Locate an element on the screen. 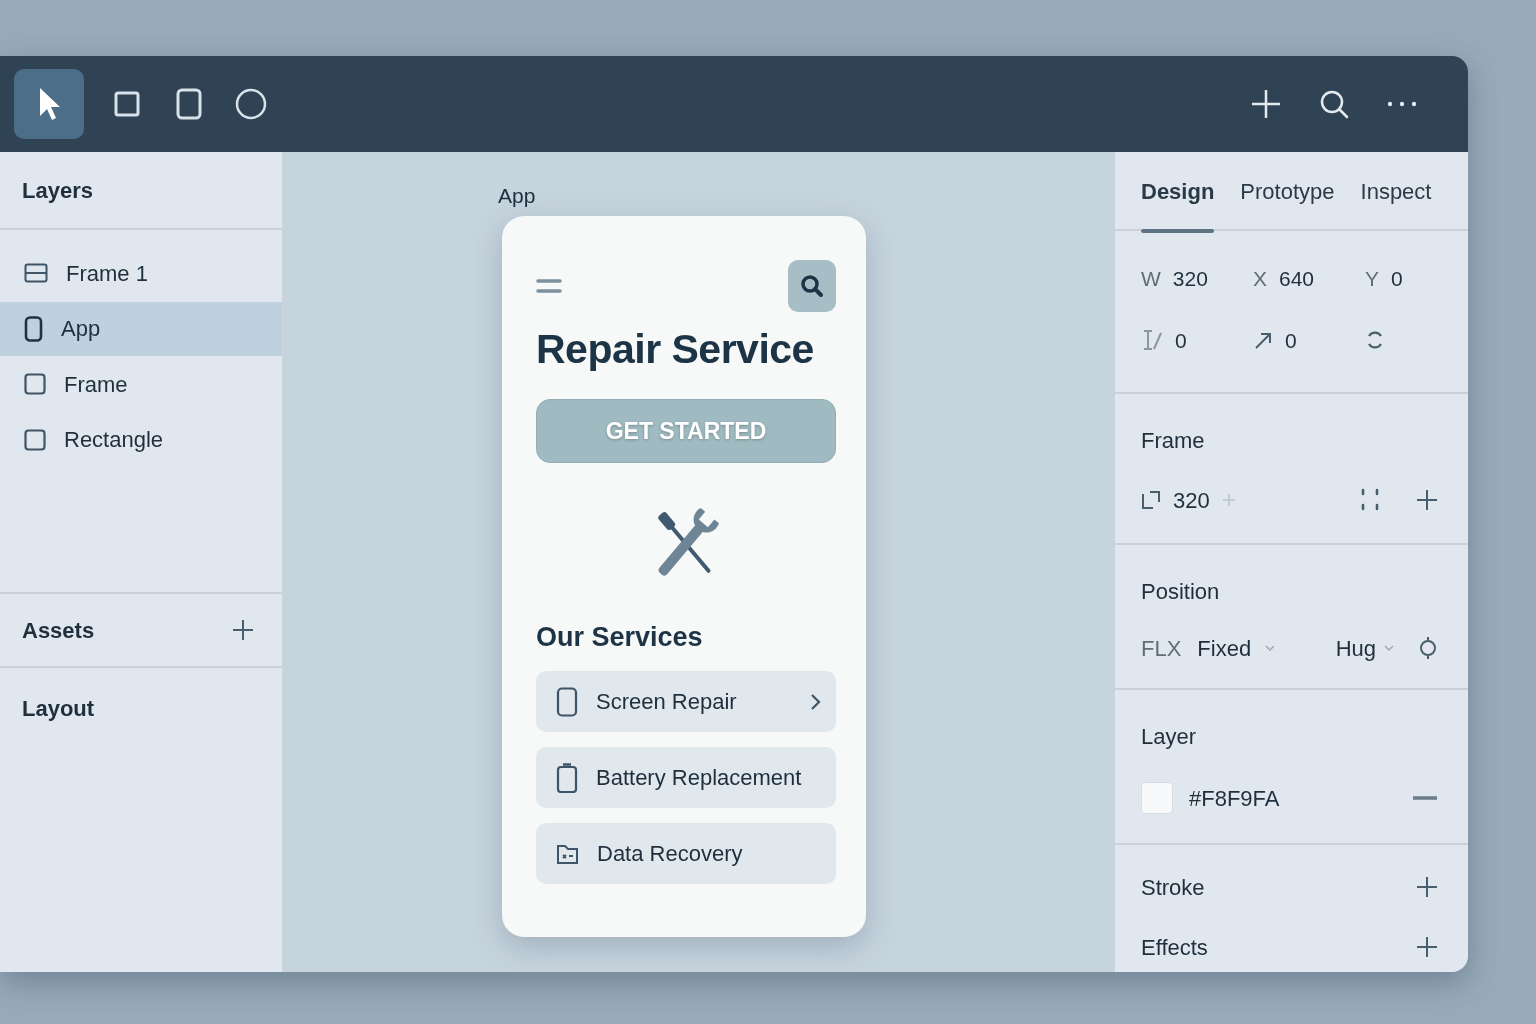  section-title: Stroke is located at coordinates (1173, 887).